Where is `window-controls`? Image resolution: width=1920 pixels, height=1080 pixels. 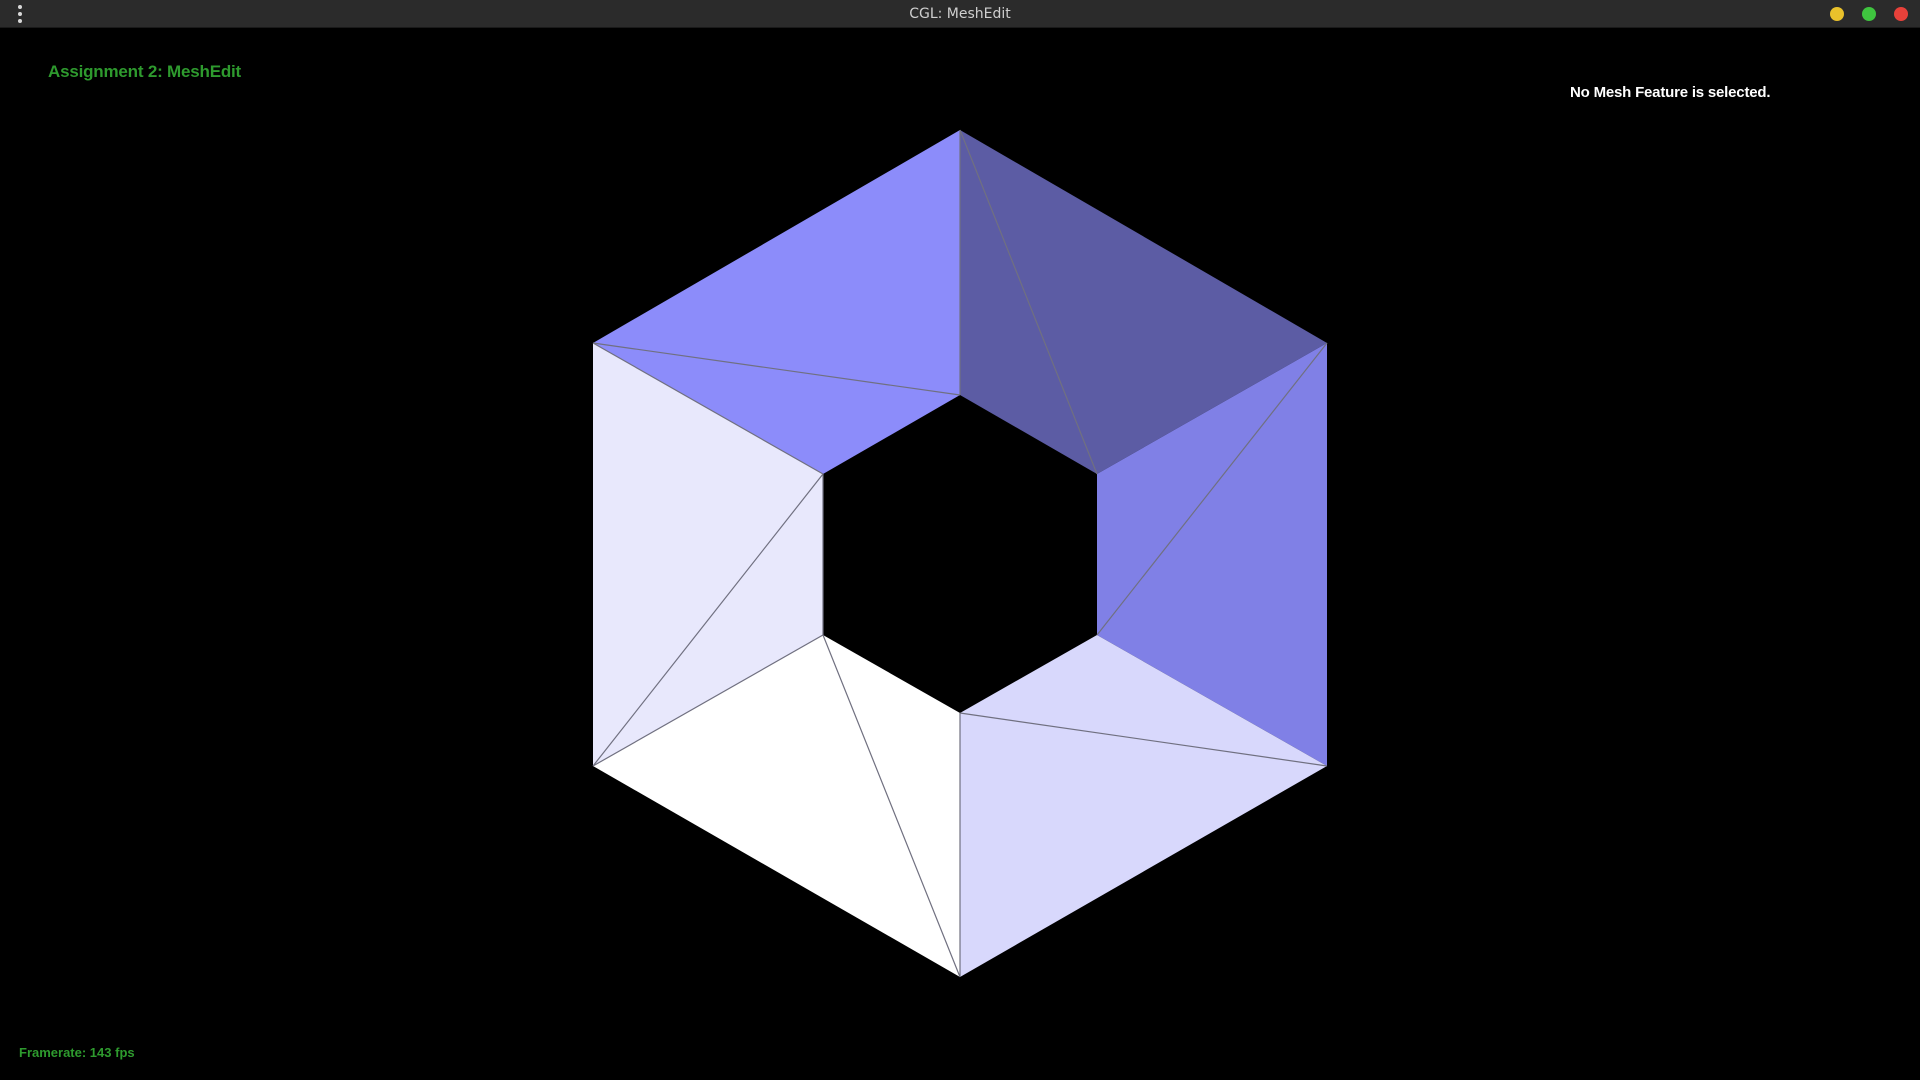 window-controls is located at coordinates (1869, 14).